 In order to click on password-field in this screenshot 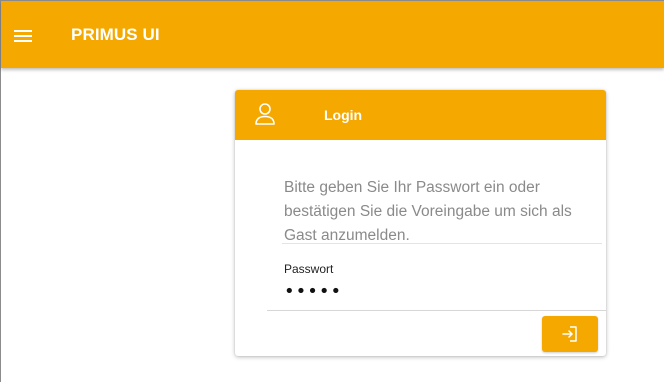, I will do `click(434, 291)`.